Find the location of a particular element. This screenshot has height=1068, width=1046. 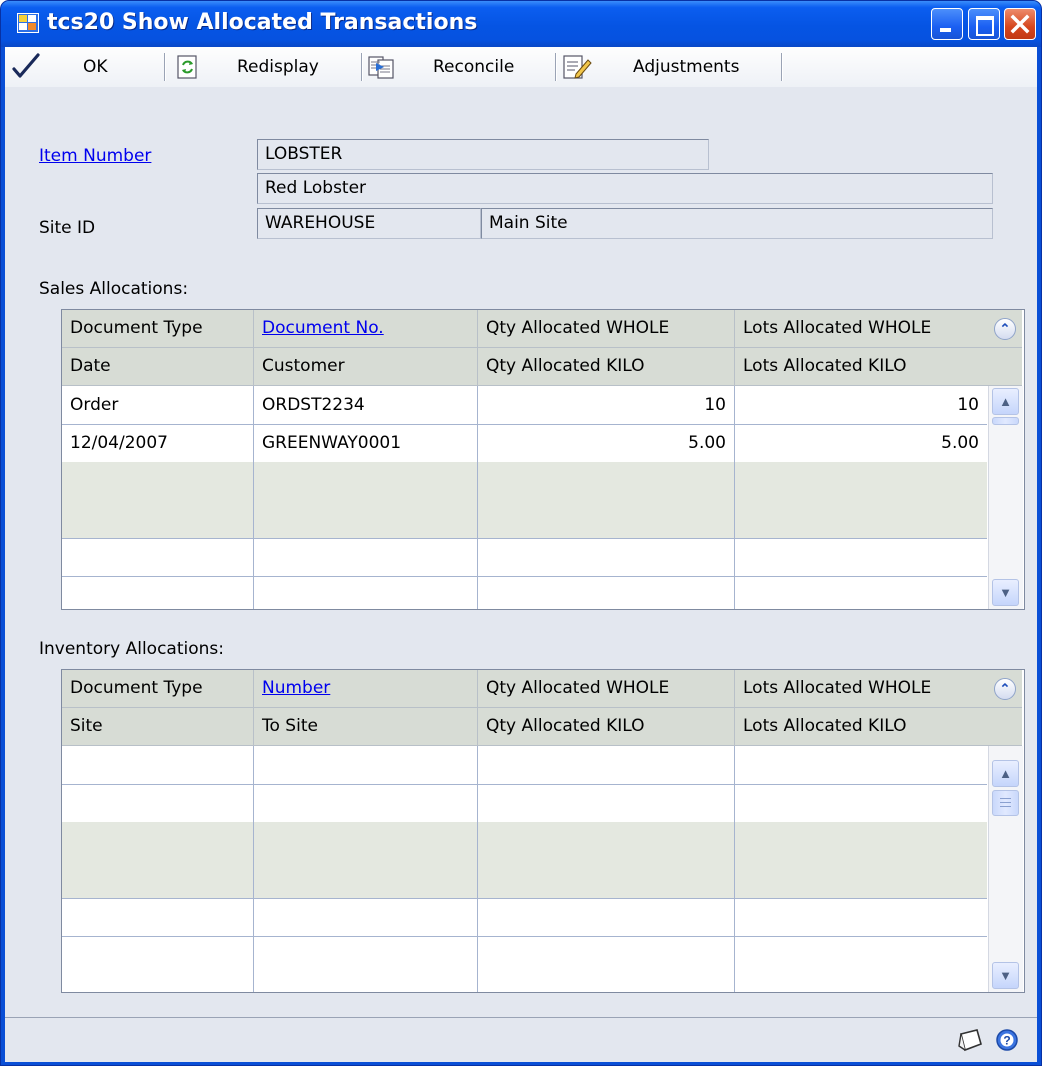

ok-button: OK is located at coordinates (60, 67).